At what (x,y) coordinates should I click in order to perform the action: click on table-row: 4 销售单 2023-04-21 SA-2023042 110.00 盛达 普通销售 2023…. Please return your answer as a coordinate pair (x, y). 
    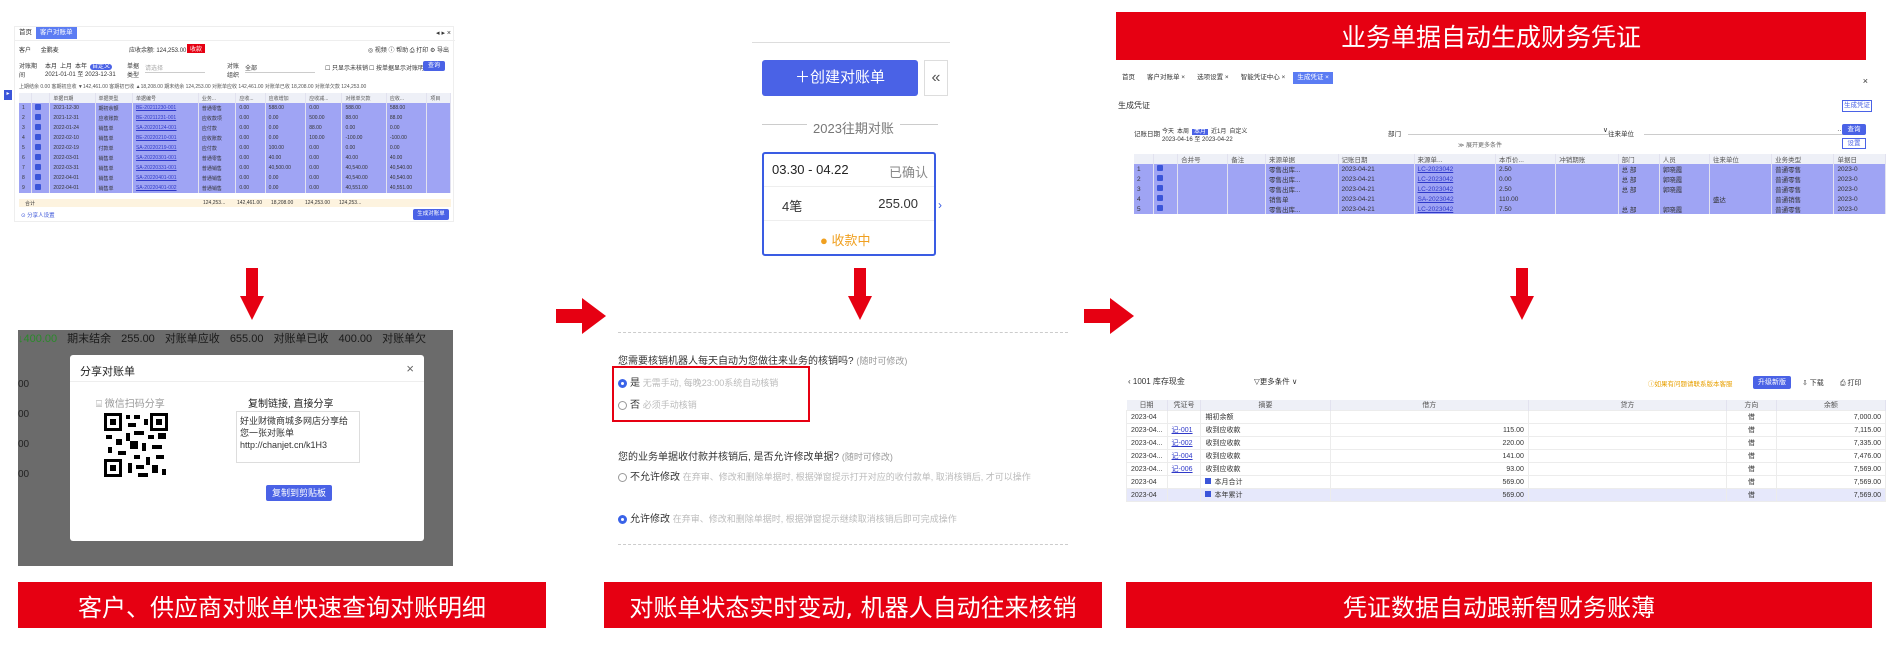
    Looking at the image, I should click on (1510, 199).